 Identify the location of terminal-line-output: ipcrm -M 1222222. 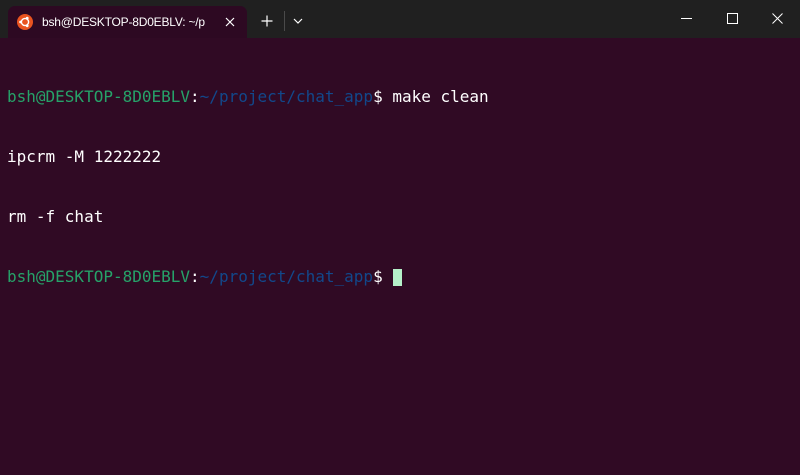
(403, 157).